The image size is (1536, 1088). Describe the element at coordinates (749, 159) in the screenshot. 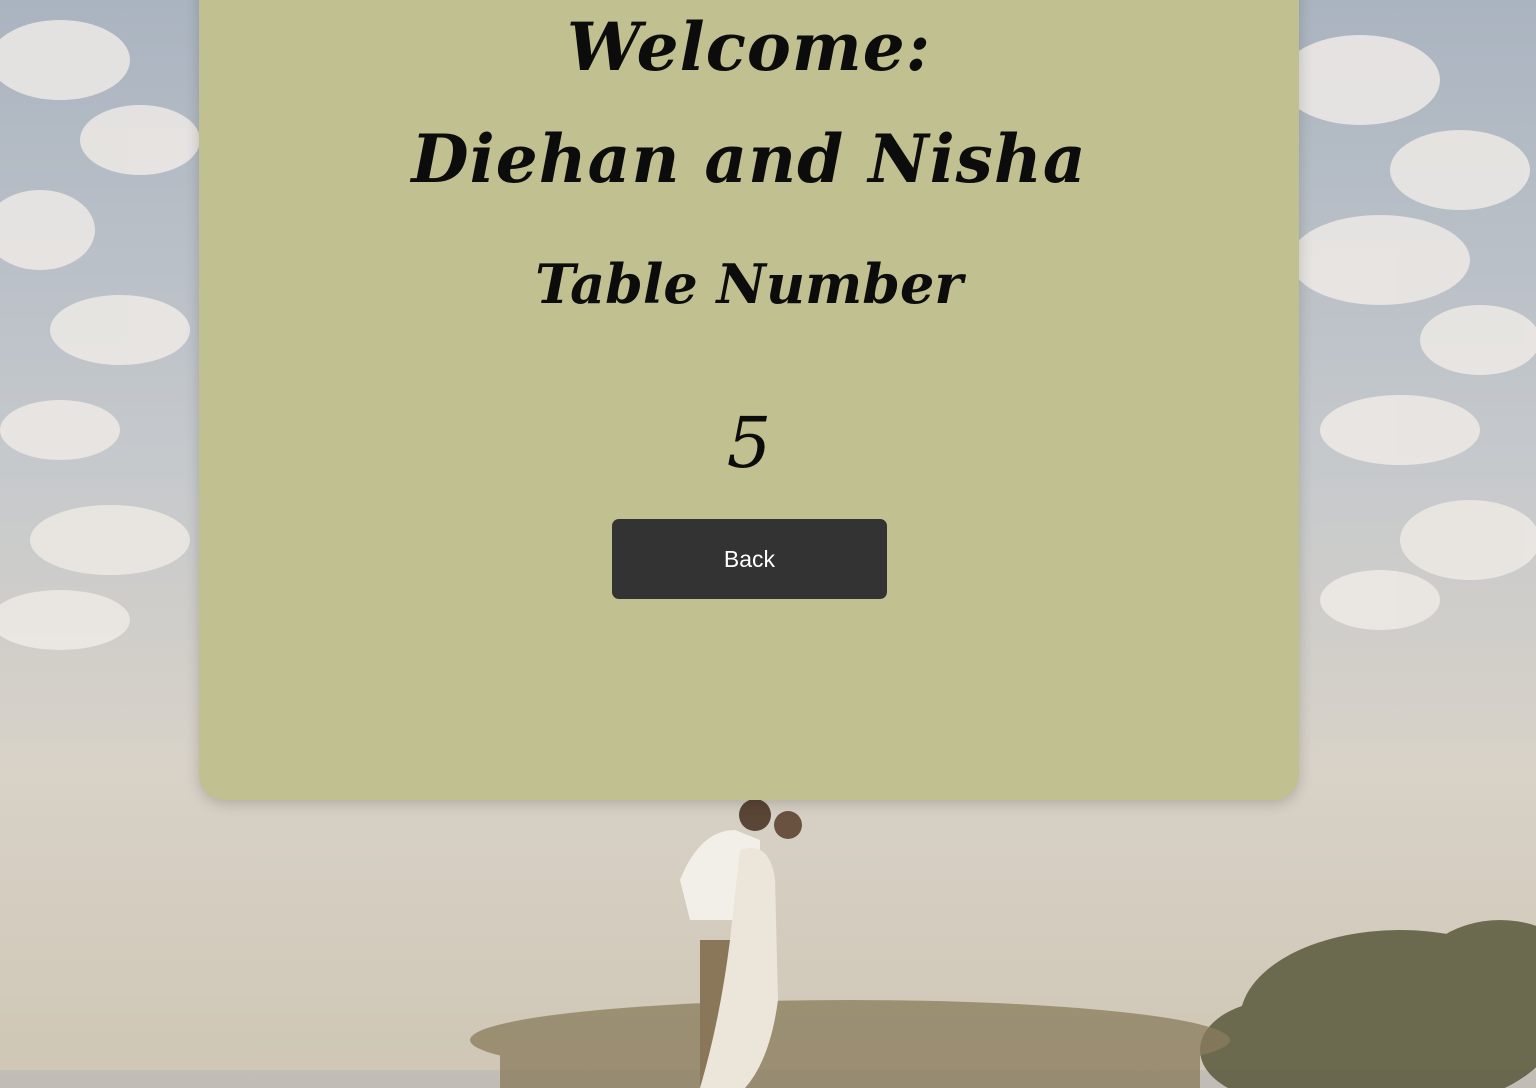

I see `guest-names: Diehan and Nisha` at that location.